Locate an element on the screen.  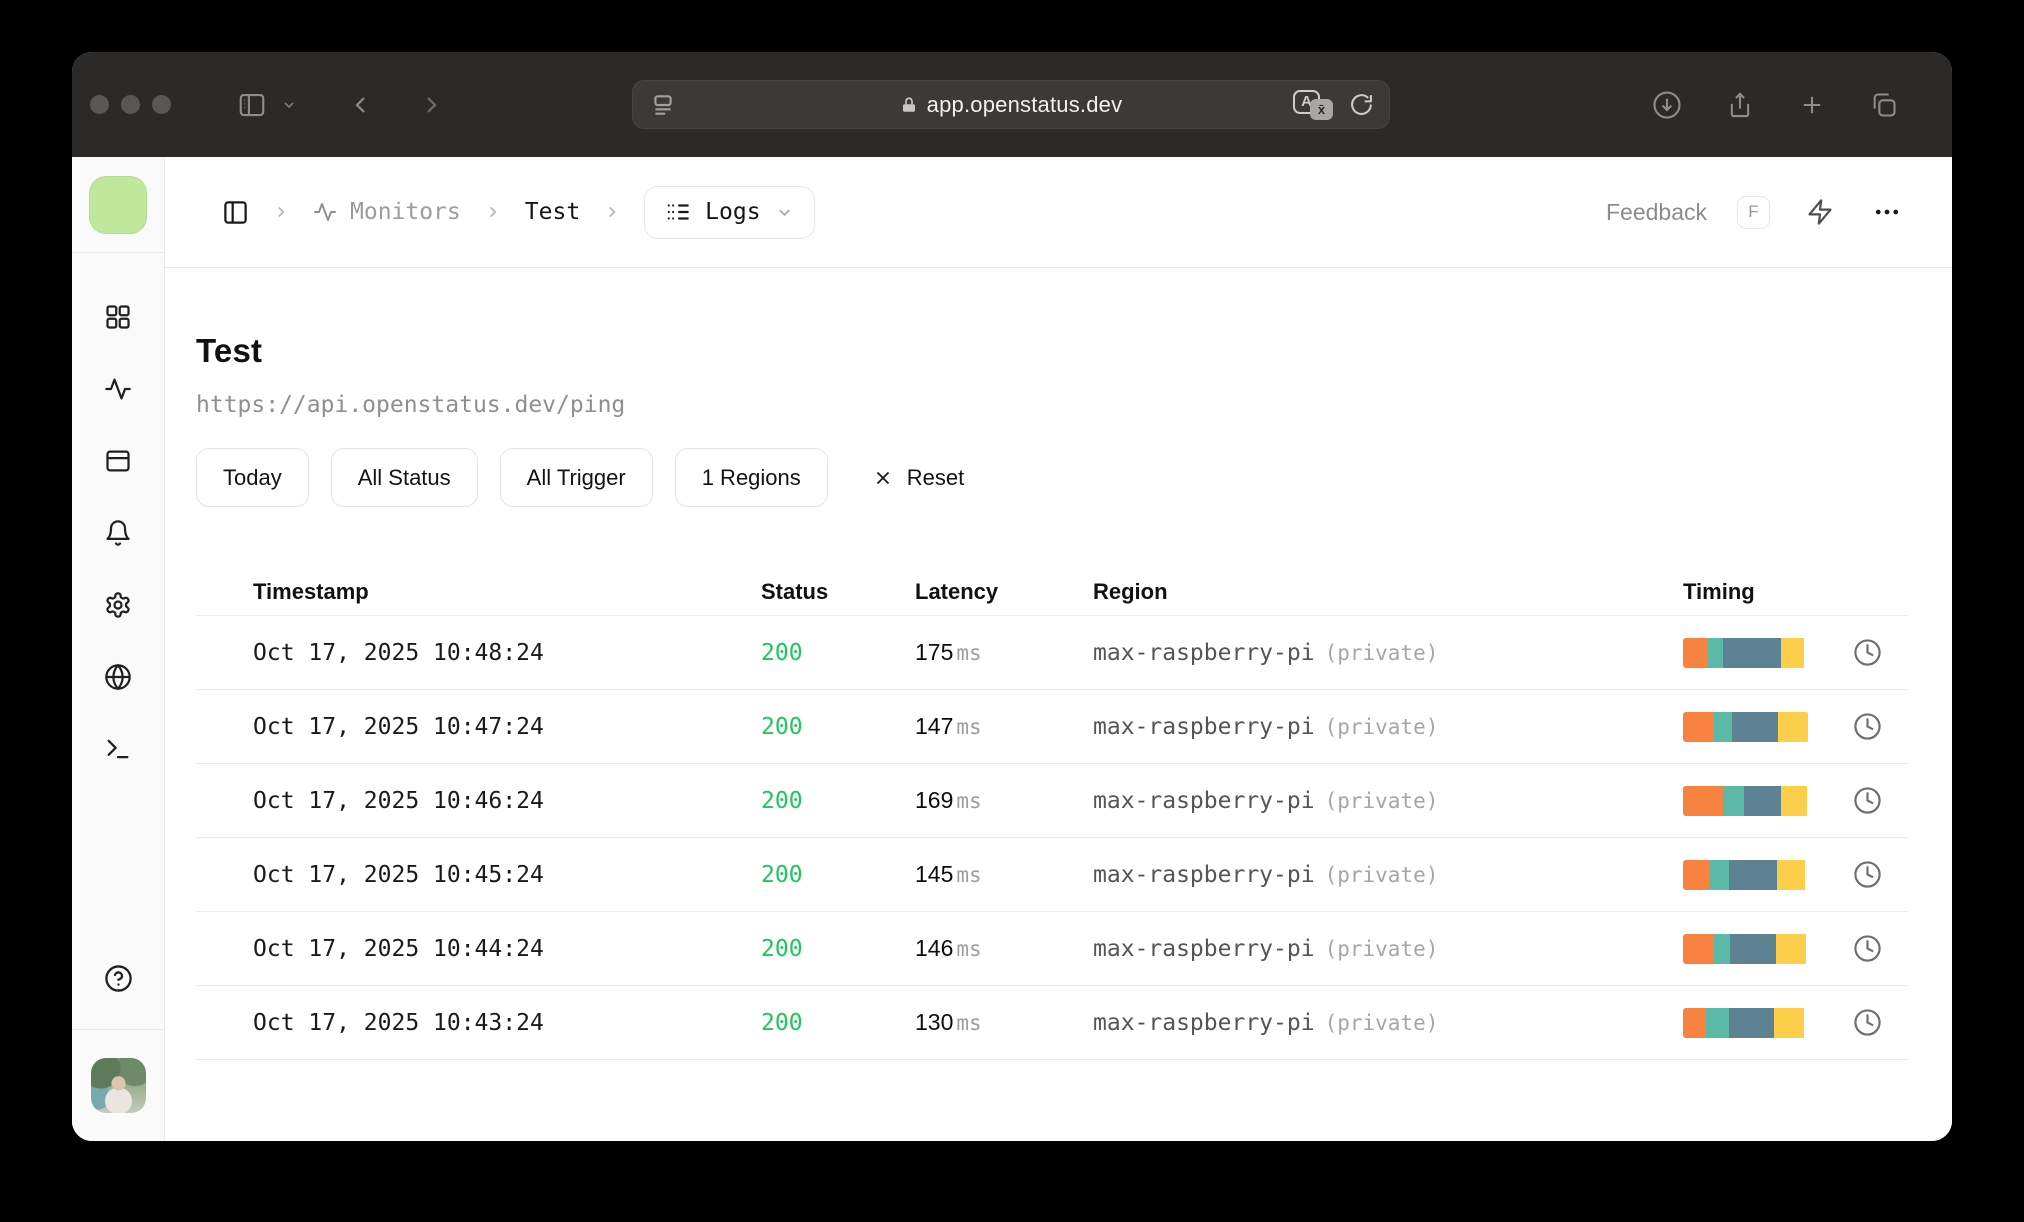
minimize-button is located at coordinates (130, 104).